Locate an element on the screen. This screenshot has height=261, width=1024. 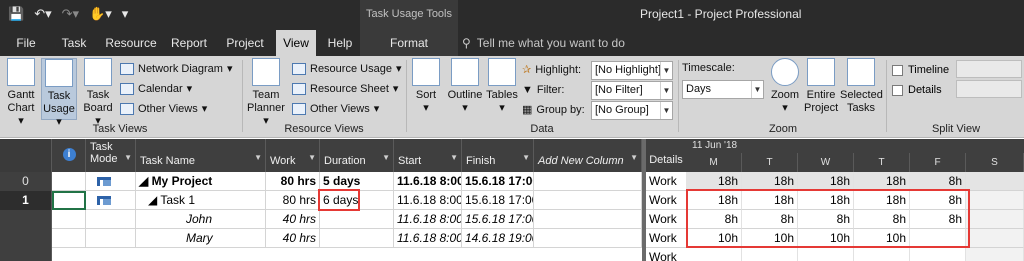
details-checkbox: Details is located at coordinates (917, 90).